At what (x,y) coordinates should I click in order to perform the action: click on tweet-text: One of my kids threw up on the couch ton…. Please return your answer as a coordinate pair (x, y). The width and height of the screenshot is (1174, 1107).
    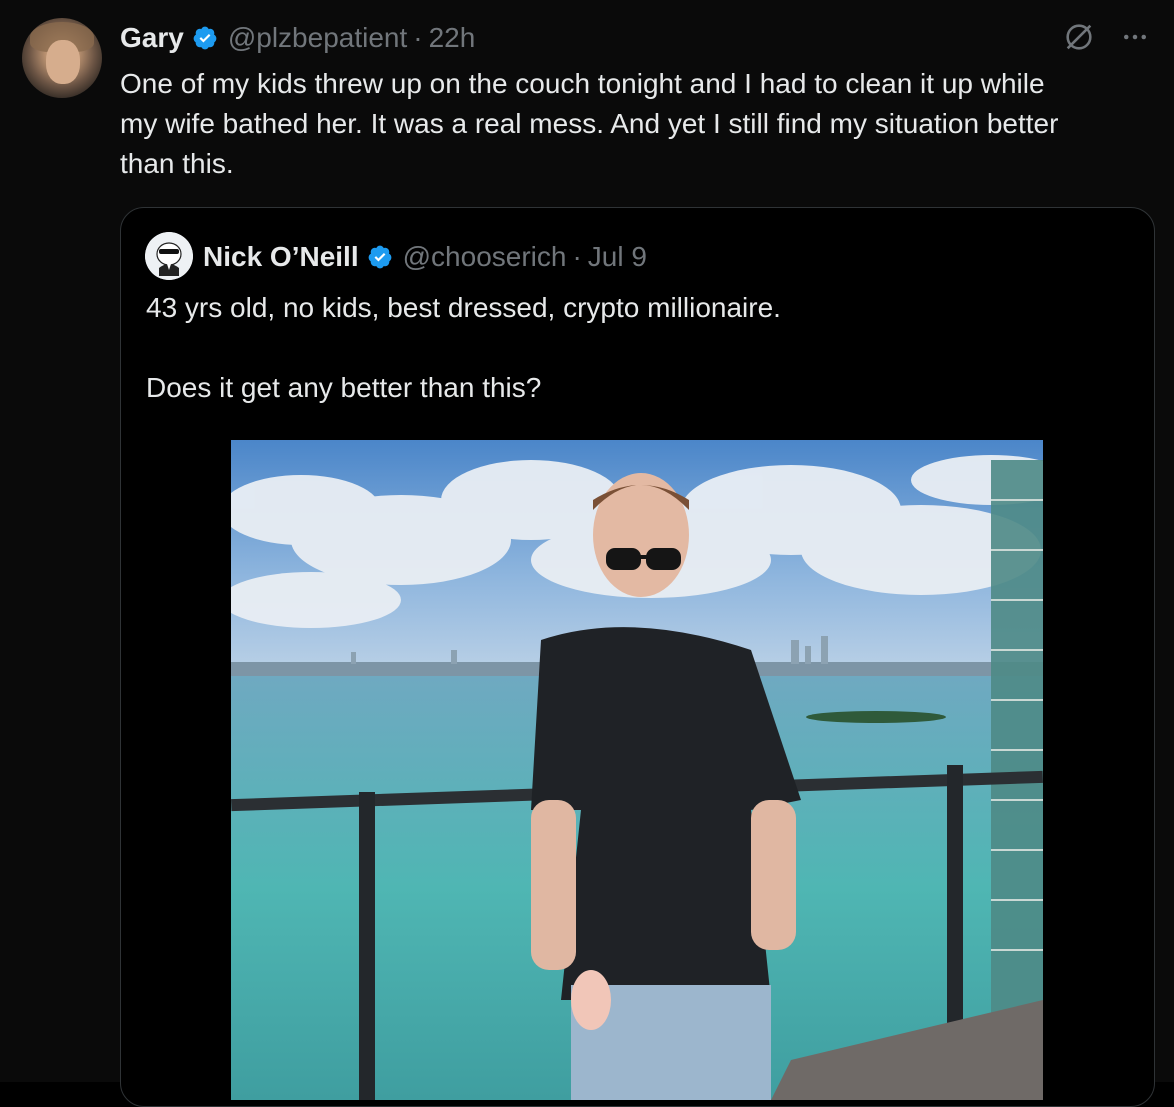
    Looking at the image, I should click on (589, 123).